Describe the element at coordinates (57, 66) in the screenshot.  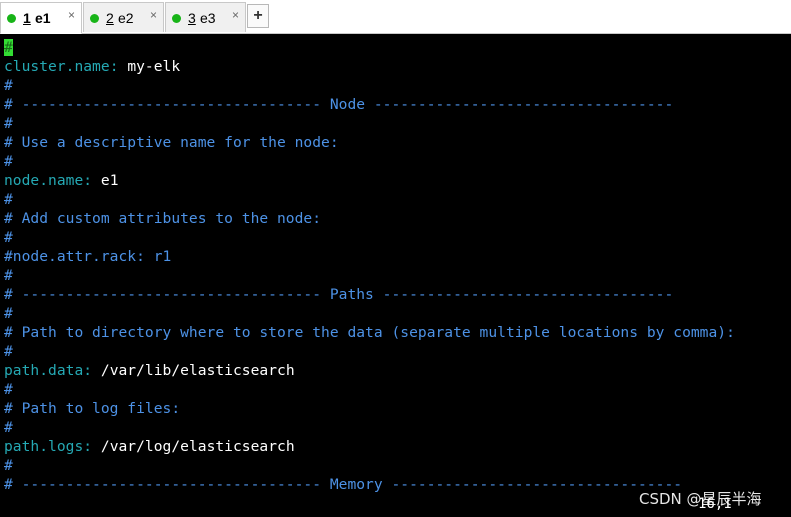
I see `config-key: cluster.name` at that location.